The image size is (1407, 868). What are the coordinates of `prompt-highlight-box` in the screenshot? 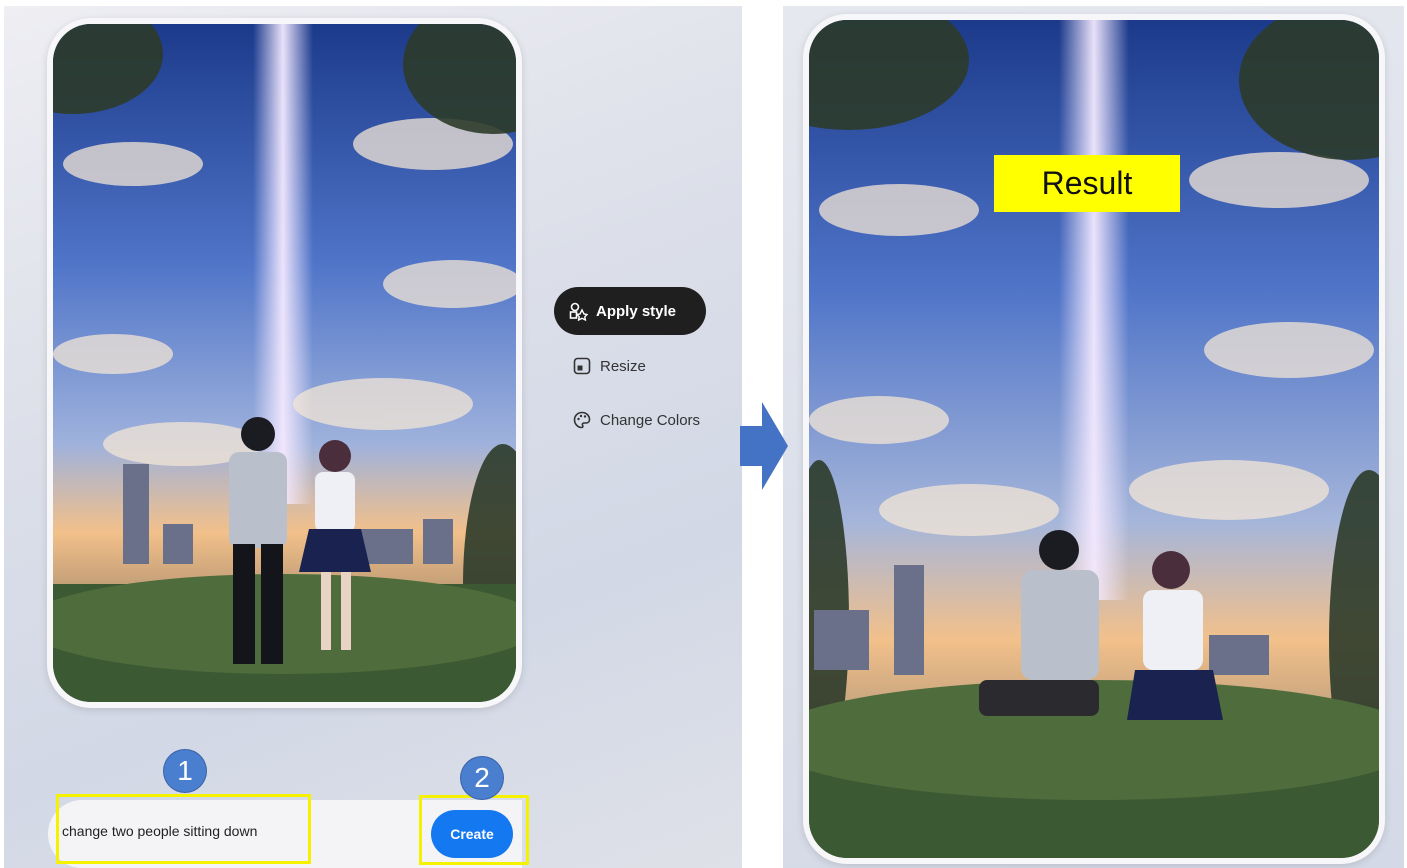 It's located at (183, 829).